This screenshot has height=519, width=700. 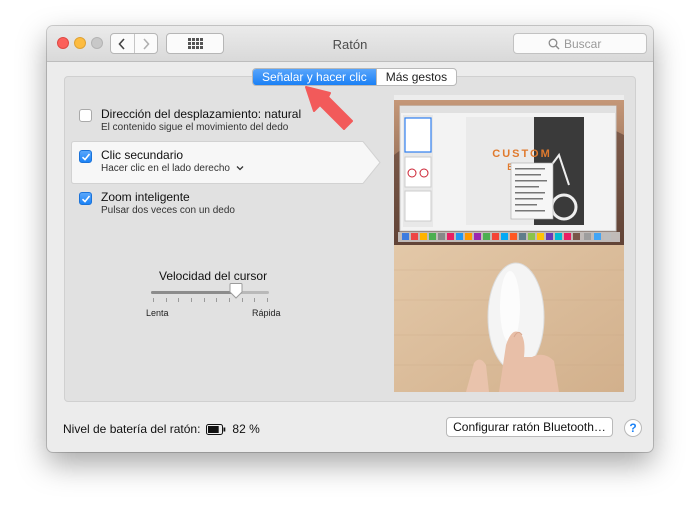 I want to click on secondary-click-subtitle: Hacer clic en el lado derecho, so click(x=172, y=168).